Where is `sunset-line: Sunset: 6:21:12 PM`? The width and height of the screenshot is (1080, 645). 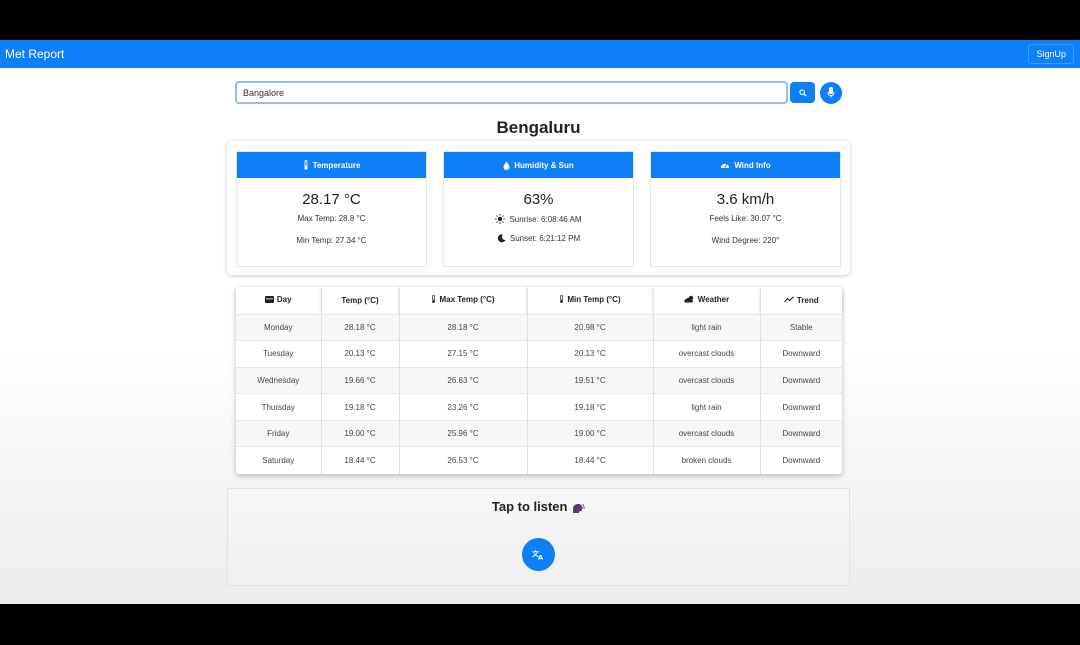 sunset-line: Sunset: 6:21:12 PM is located at coordinates (538, 238).